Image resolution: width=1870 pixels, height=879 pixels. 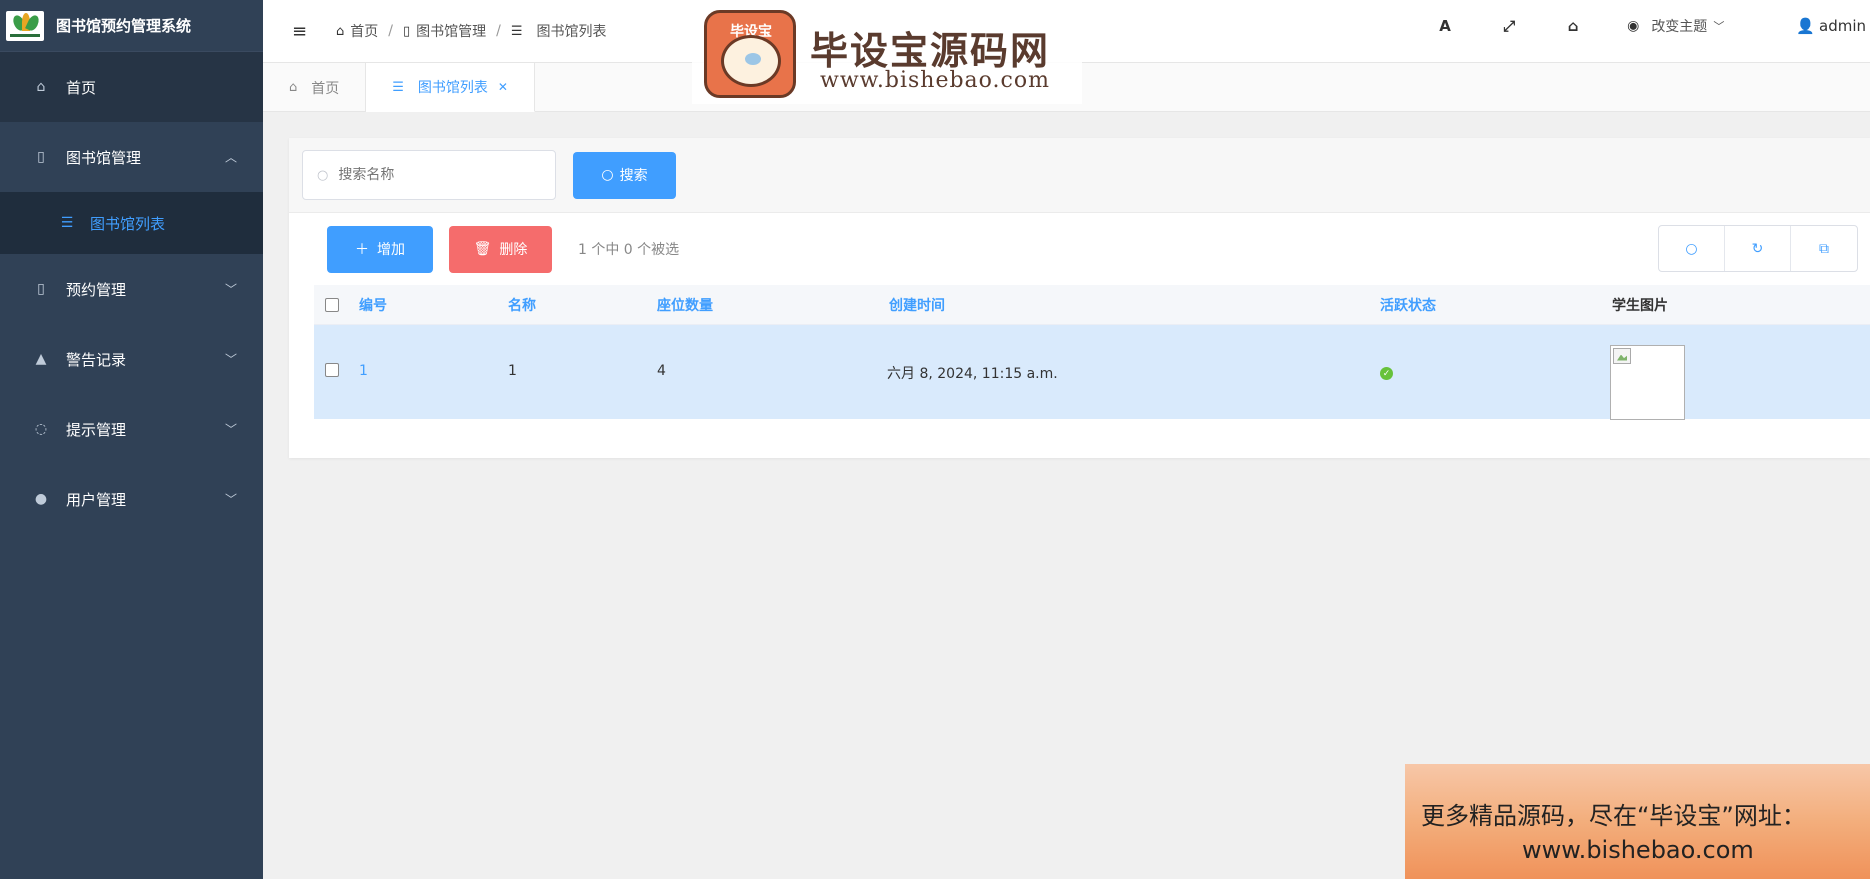 I want to click on username: admin, so click(x=1842, y=26).